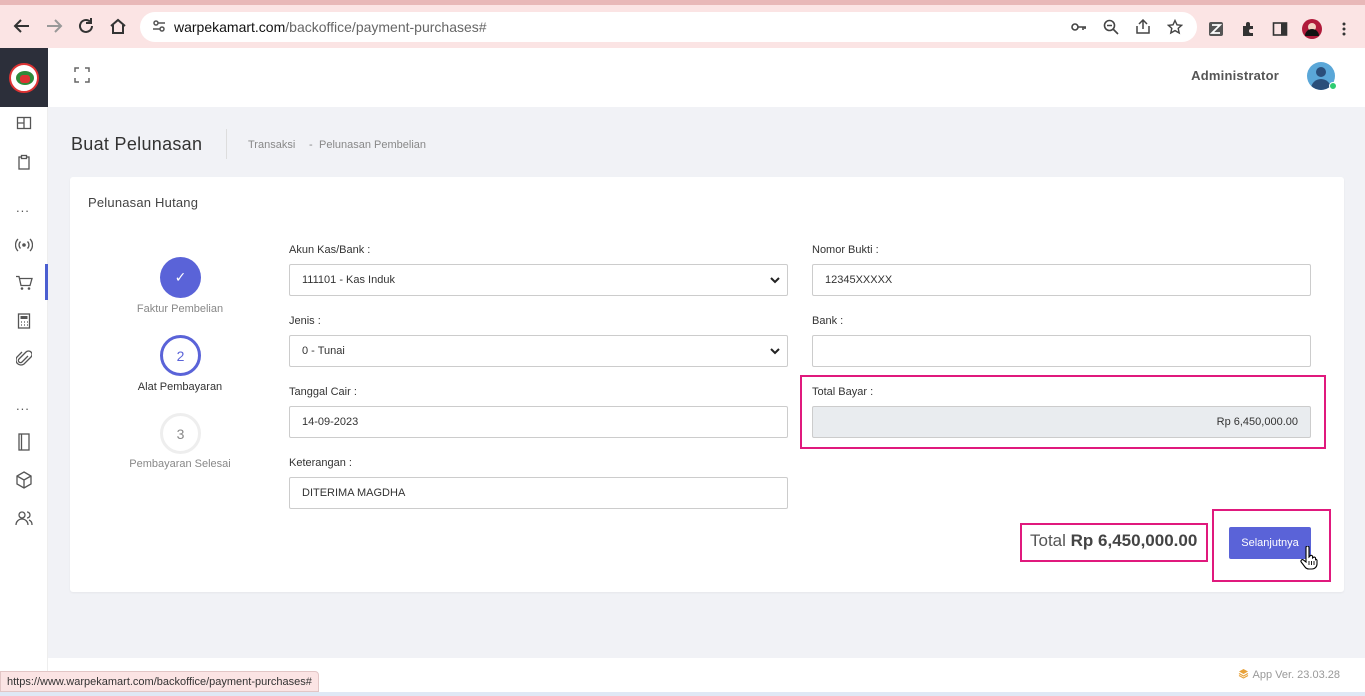  Describe the element at coordinates (24, 442) in the screenshot. I see `book-icon` at that location.